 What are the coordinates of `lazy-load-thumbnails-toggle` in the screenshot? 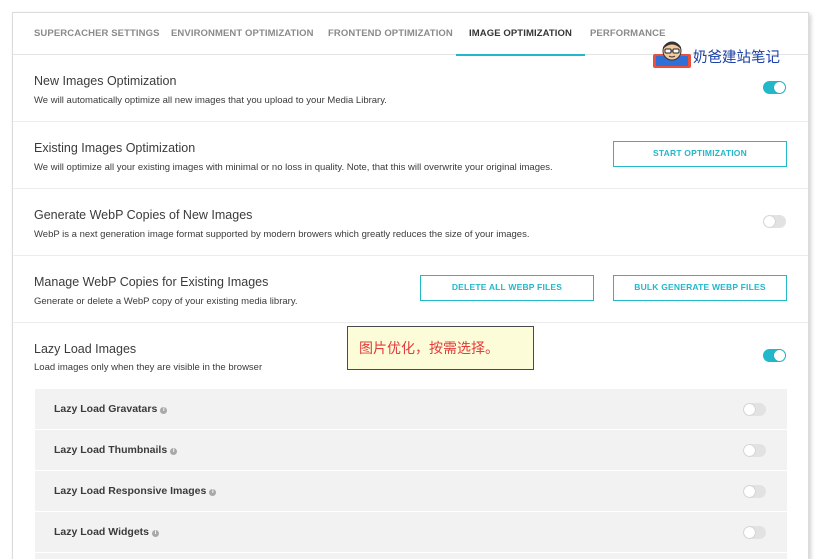 It's located at (754, 450).